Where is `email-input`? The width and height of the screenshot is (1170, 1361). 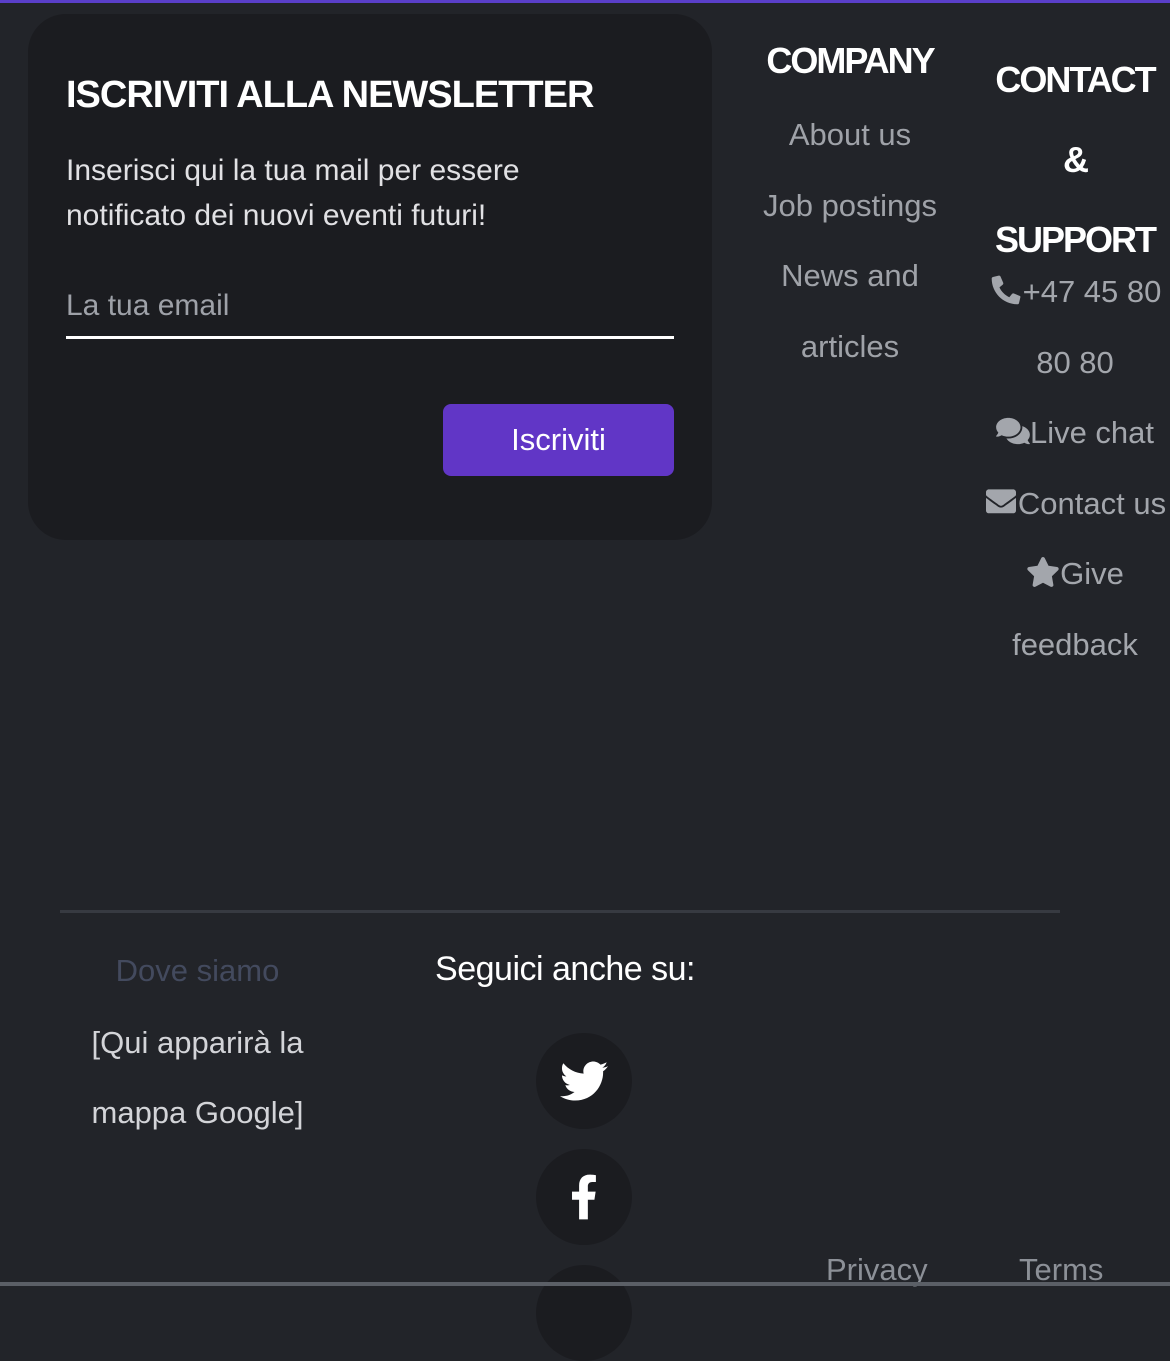 email-input is located at coordinates (370, 307).